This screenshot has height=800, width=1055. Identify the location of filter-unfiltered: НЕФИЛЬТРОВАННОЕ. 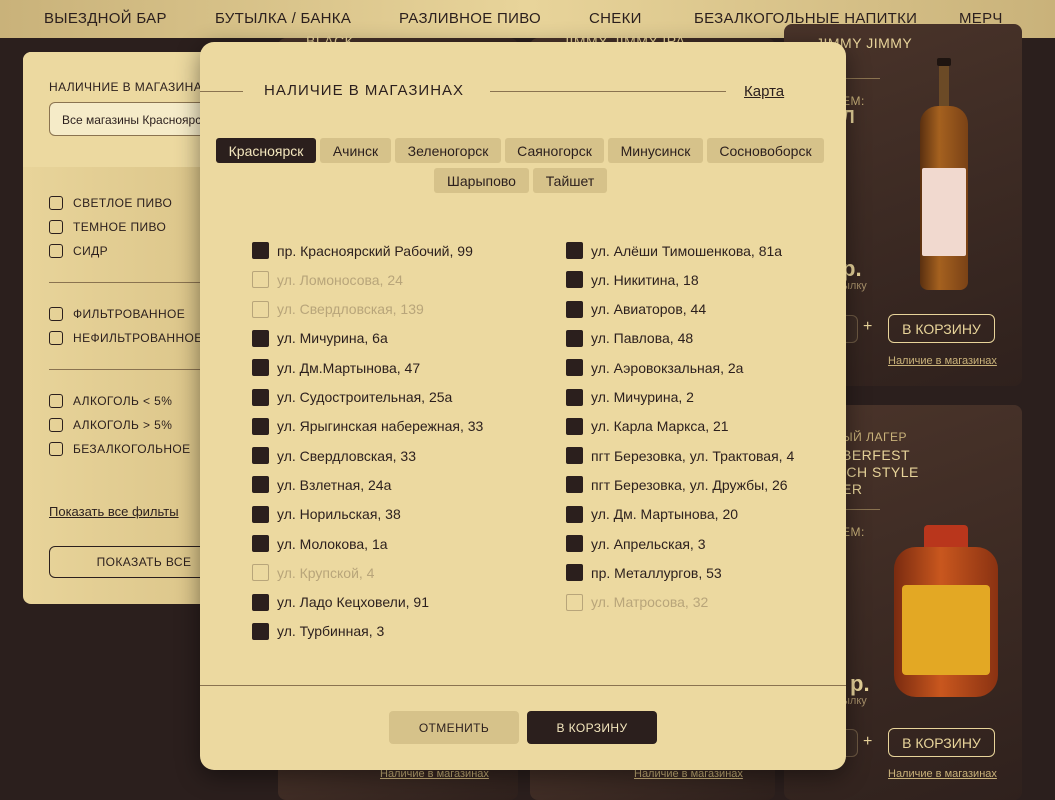
(126, 338).